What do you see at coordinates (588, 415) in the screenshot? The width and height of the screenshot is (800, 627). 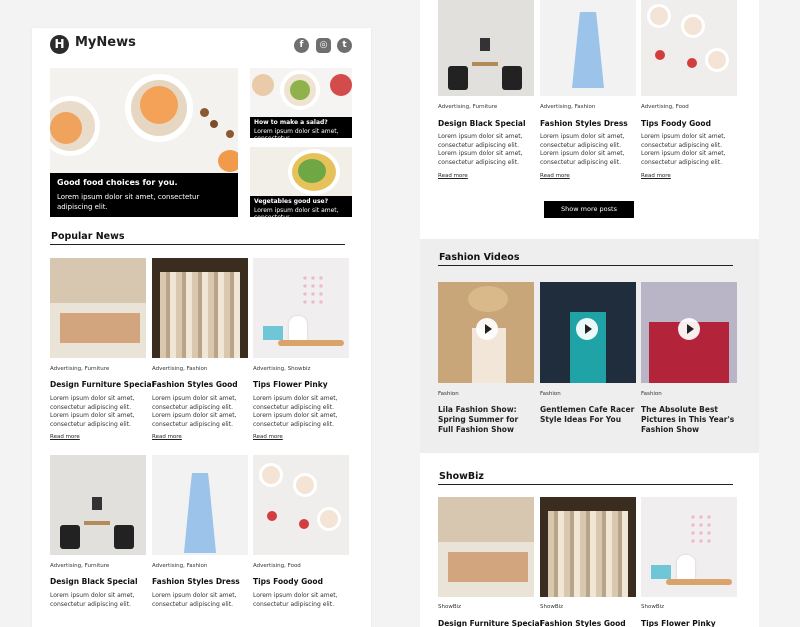 I see `video-title: Gentlemen Cafe Racer Style Ideas For You` at bounding box center [588, 415].